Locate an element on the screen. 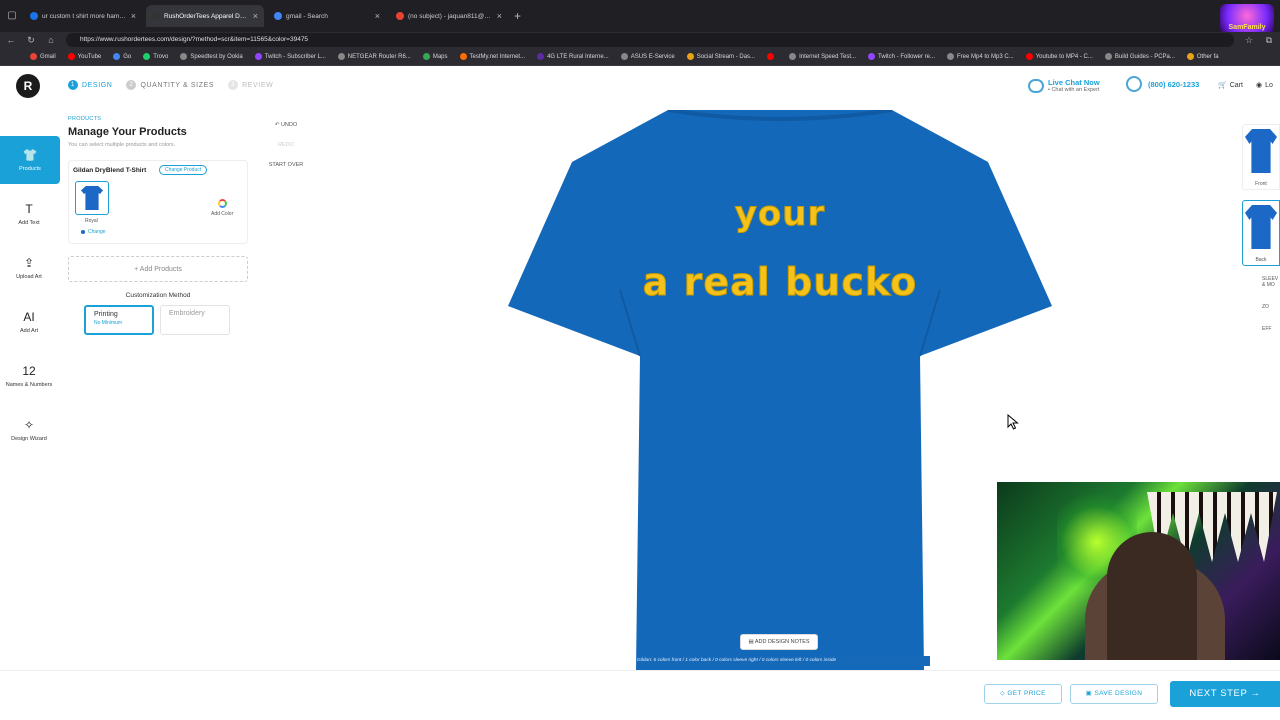  browser-tab: ur custom t shirt more hampton × is located at coordinates (83, 16).